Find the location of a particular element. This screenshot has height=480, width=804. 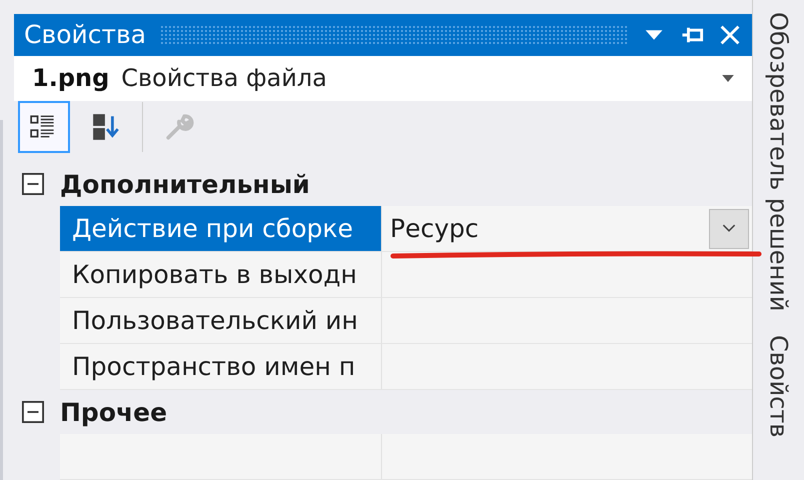

categorized-button is located at coordinates (44, 127).